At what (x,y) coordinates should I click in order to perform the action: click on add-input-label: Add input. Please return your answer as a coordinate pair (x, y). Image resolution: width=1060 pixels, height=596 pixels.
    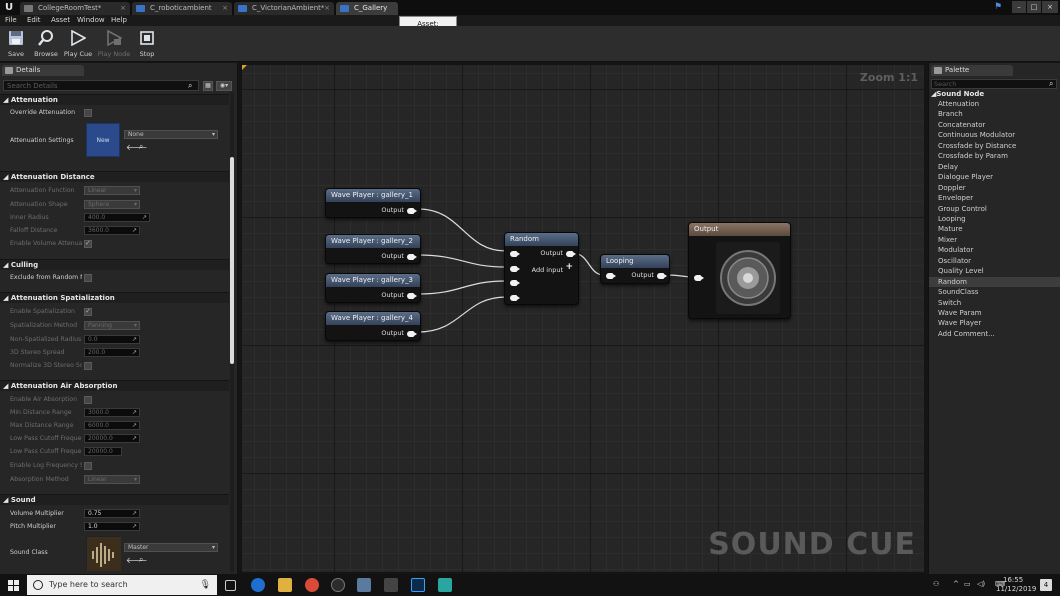
    Looking at the image, I should click on (547, 270).